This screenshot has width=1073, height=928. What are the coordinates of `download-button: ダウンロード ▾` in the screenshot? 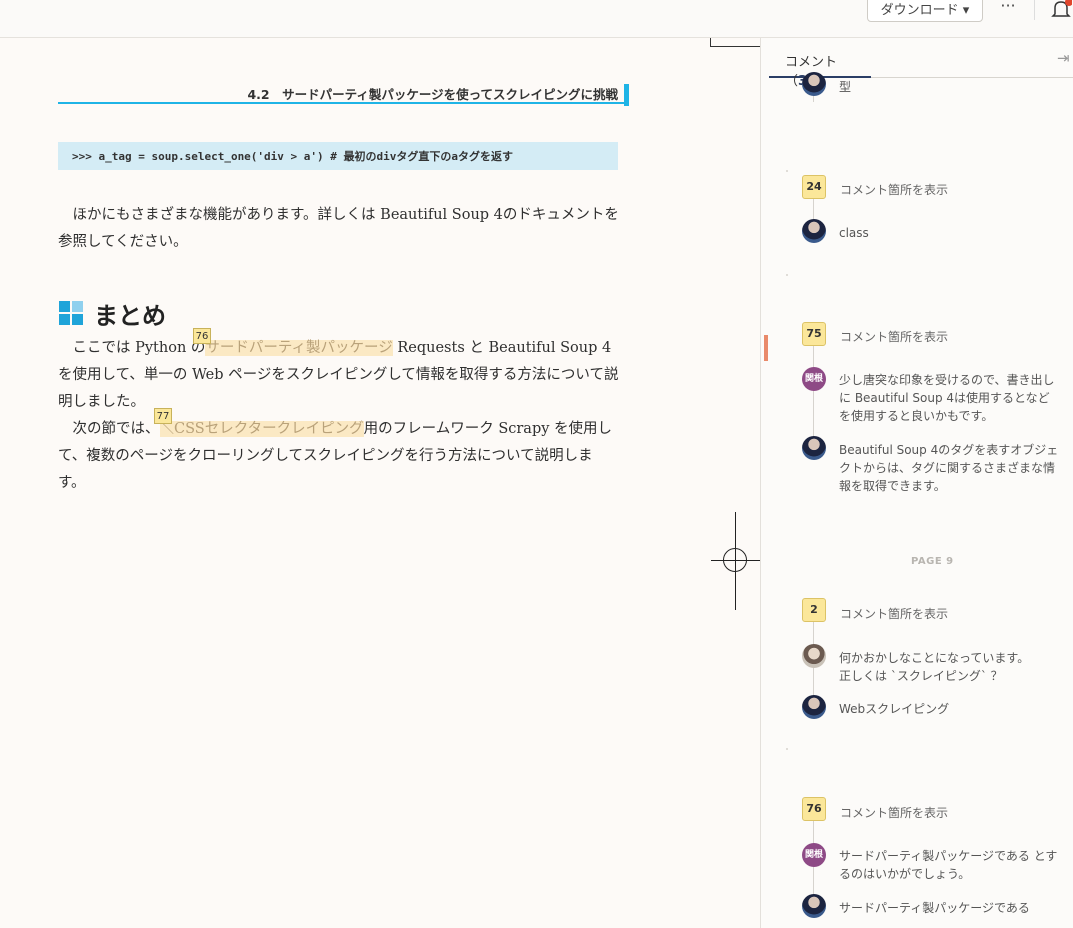 It's located at (925, 11).